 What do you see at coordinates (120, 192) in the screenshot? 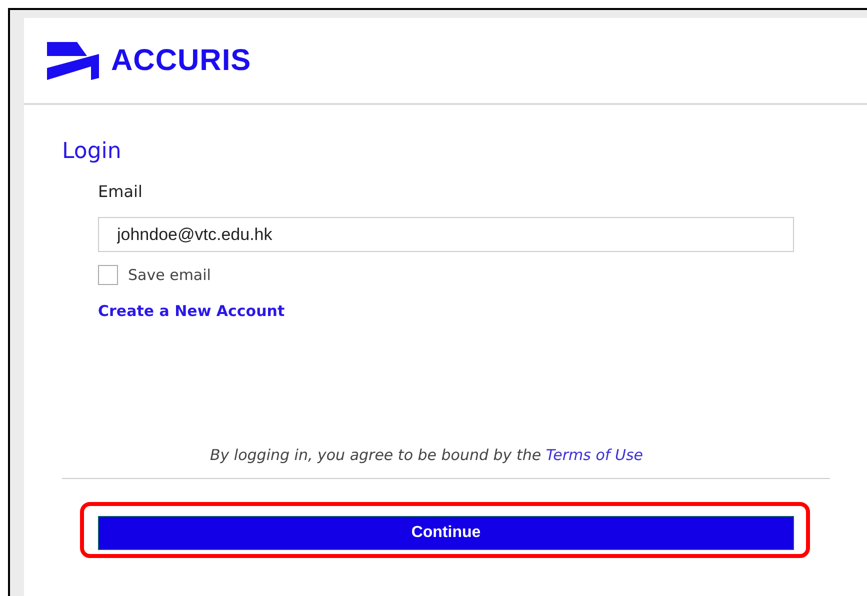
I see `email-label: Email` at bounding box center [120, 192].